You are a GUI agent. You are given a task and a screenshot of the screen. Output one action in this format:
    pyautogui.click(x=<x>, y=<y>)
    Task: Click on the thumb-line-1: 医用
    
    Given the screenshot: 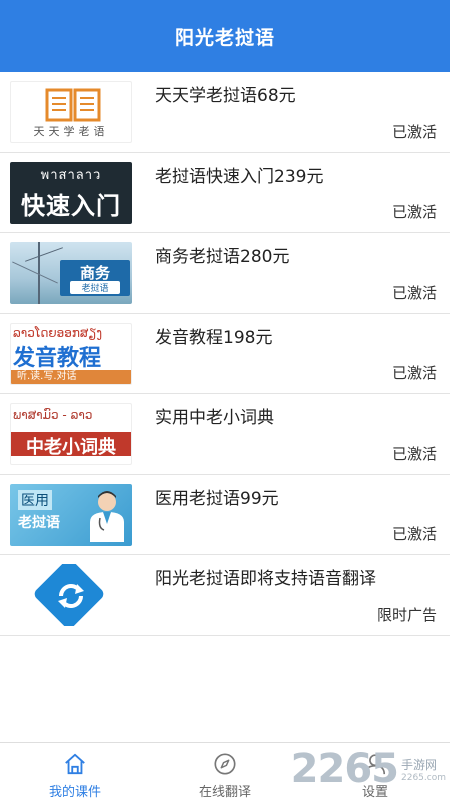 What is the action you would take?
    pyautogui.click(x=35, y=499)
    